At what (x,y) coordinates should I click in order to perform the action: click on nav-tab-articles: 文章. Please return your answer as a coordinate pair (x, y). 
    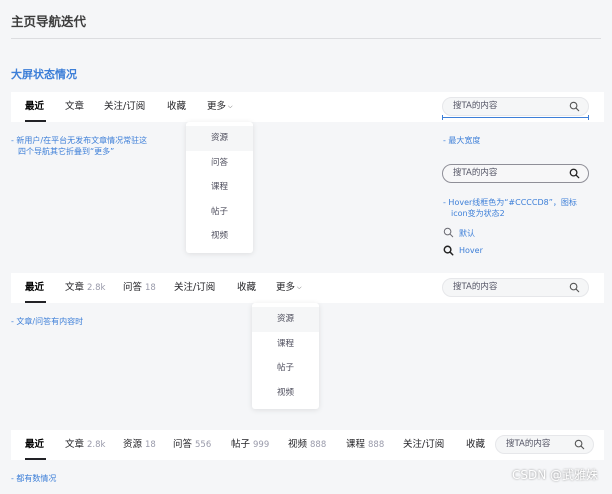
    Looking at the image, I should click on (74, 107).